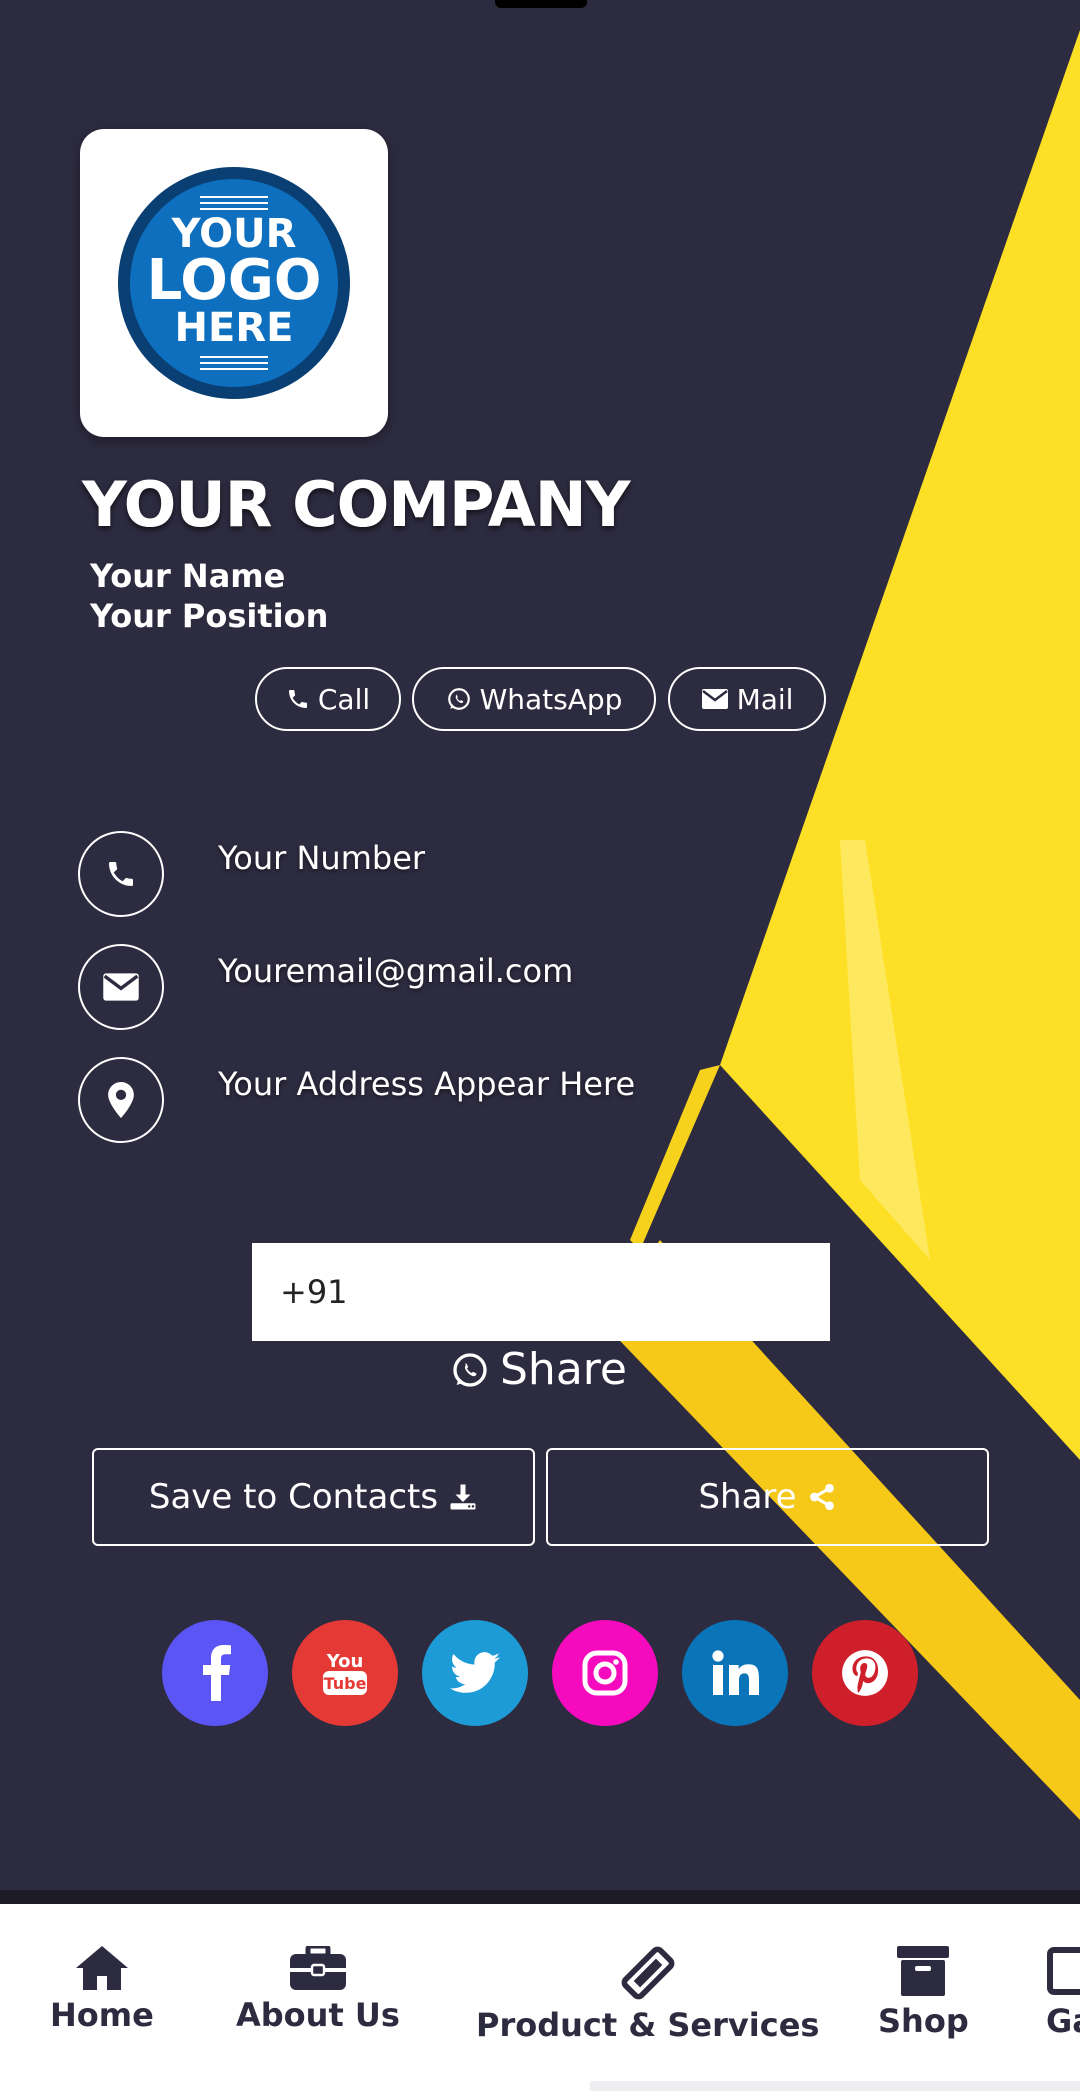 The height and width of the screenshot is (2091, 1080). Describe the element at coordinates (765, 699) in the screenshot. I see `mail-label: Mail` at that location.